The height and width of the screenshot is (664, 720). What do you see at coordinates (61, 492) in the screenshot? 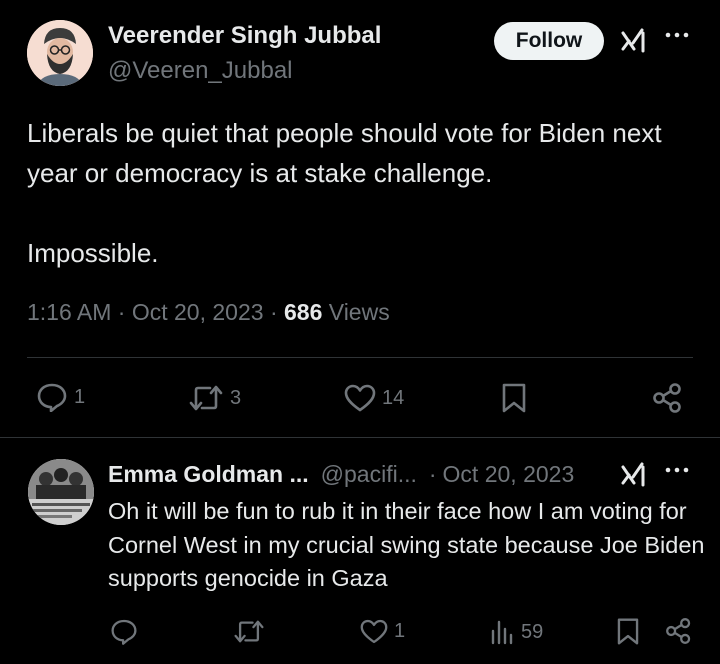
I see `reply-author-avatar` at bounding box center [61, 492].